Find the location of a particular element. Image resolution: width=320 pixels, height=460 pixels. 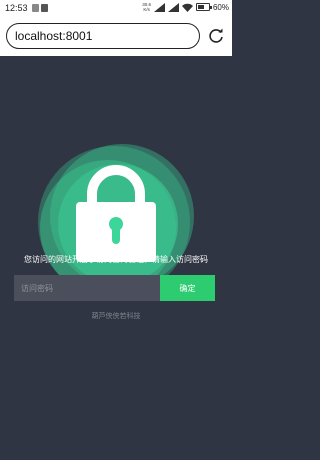

password-prompt-message: 您访问的网站开启了访问密码验证，请输入访问密码 is located at coordinates (116, 259).